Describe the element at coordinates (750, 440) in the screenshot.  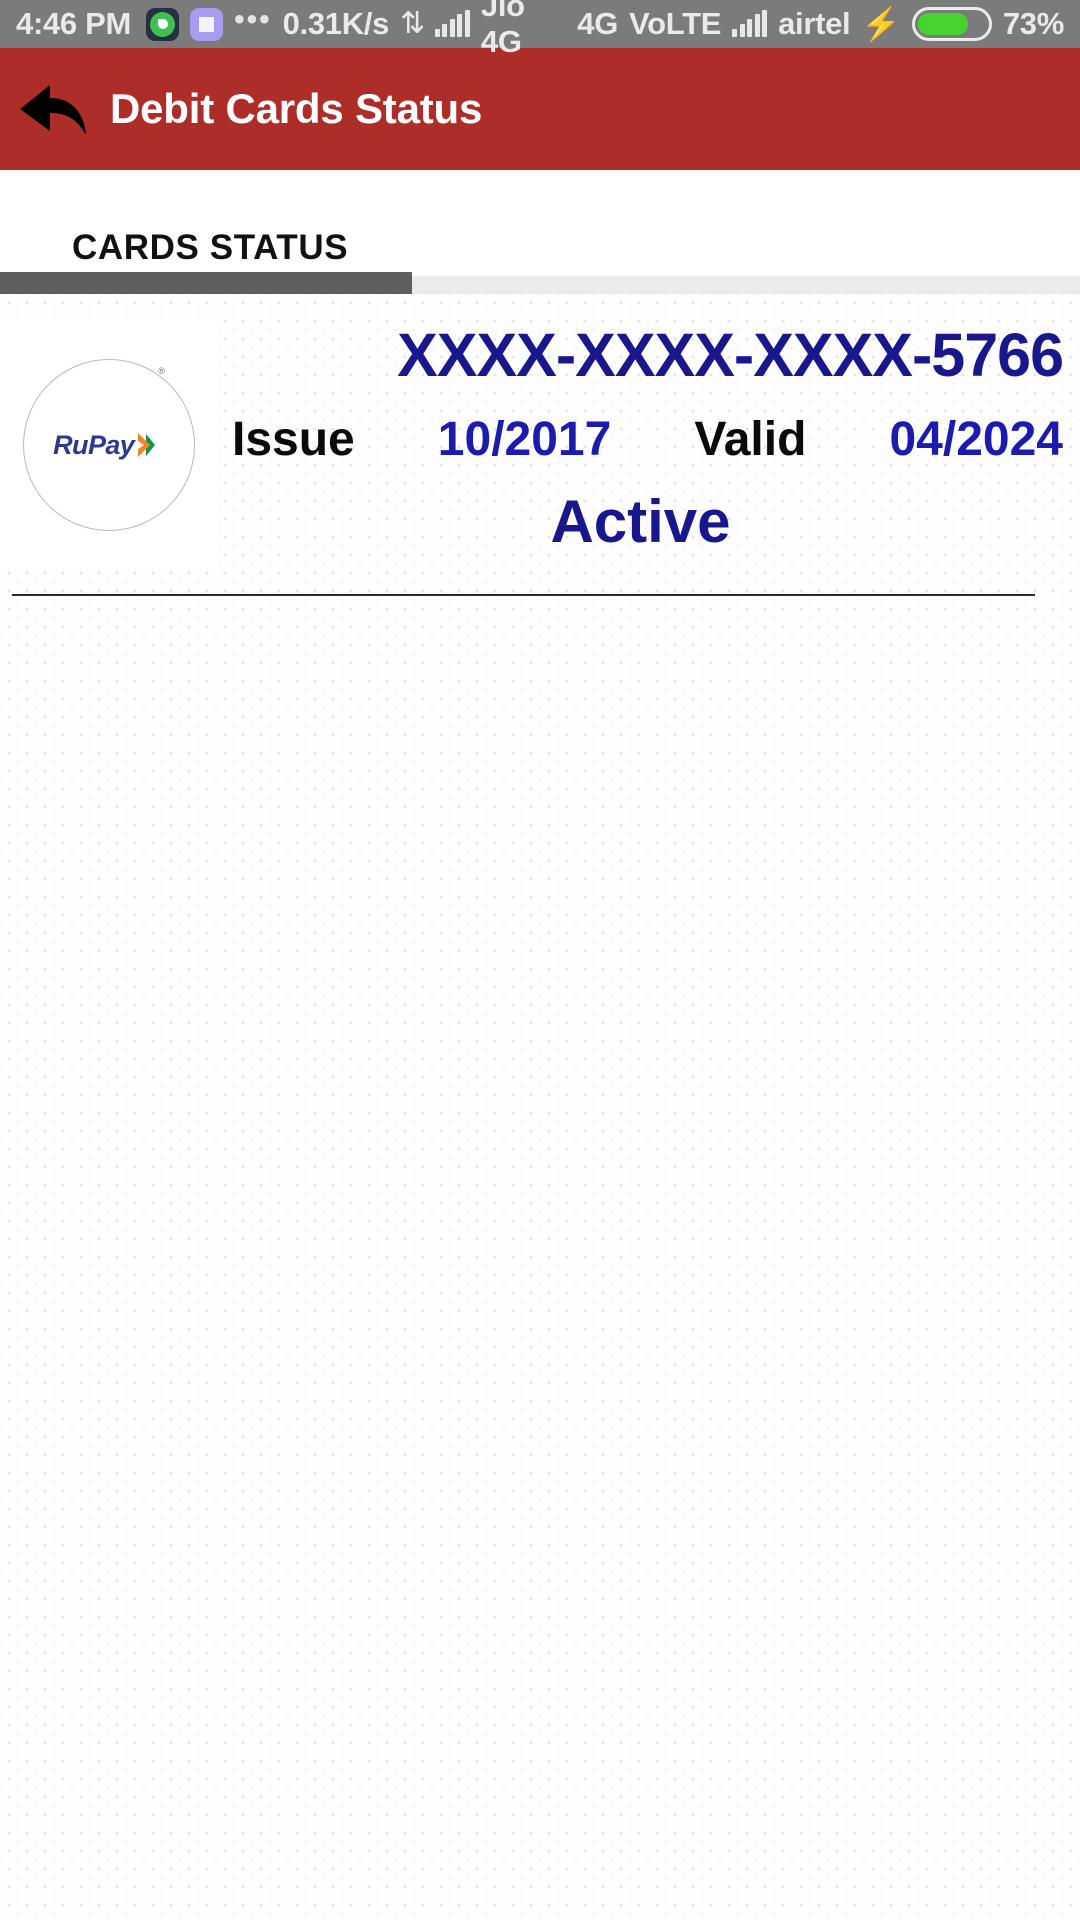
I see `valid-label: Valid` at that location.